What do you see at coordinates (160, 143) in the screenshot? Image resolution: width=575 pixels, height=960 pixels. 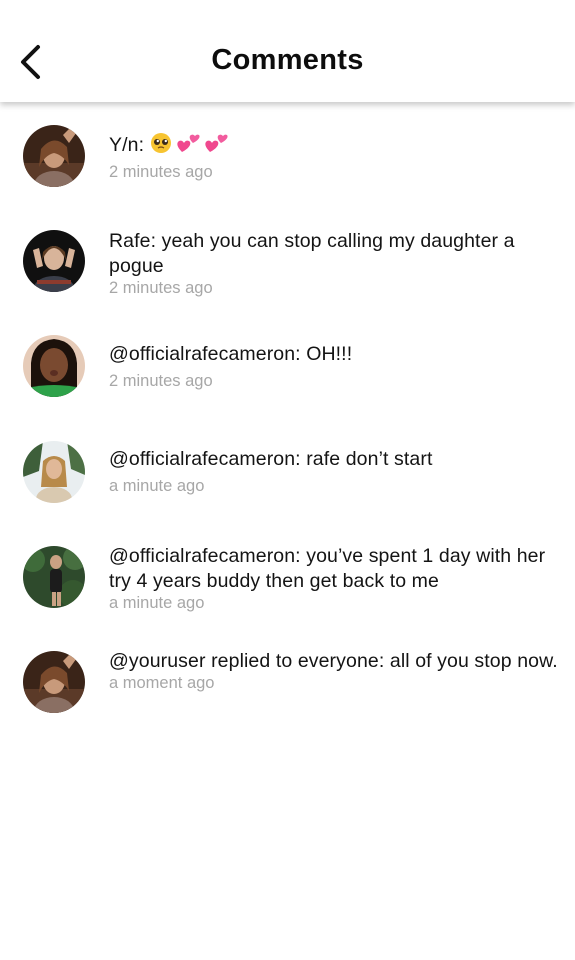 I see `pleading-face-icon` at bounding box center [160, 143].